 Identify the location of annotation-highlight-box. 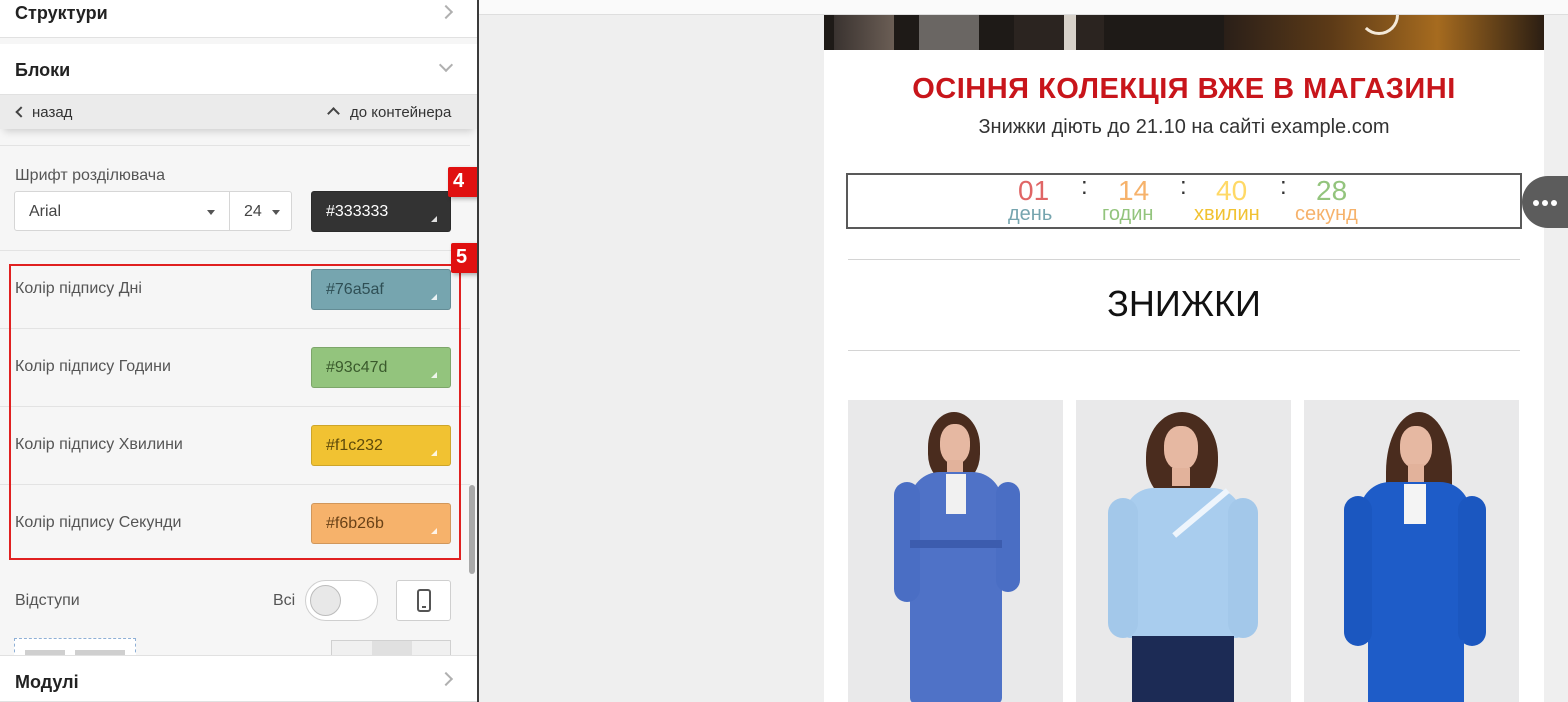
(235, 412).